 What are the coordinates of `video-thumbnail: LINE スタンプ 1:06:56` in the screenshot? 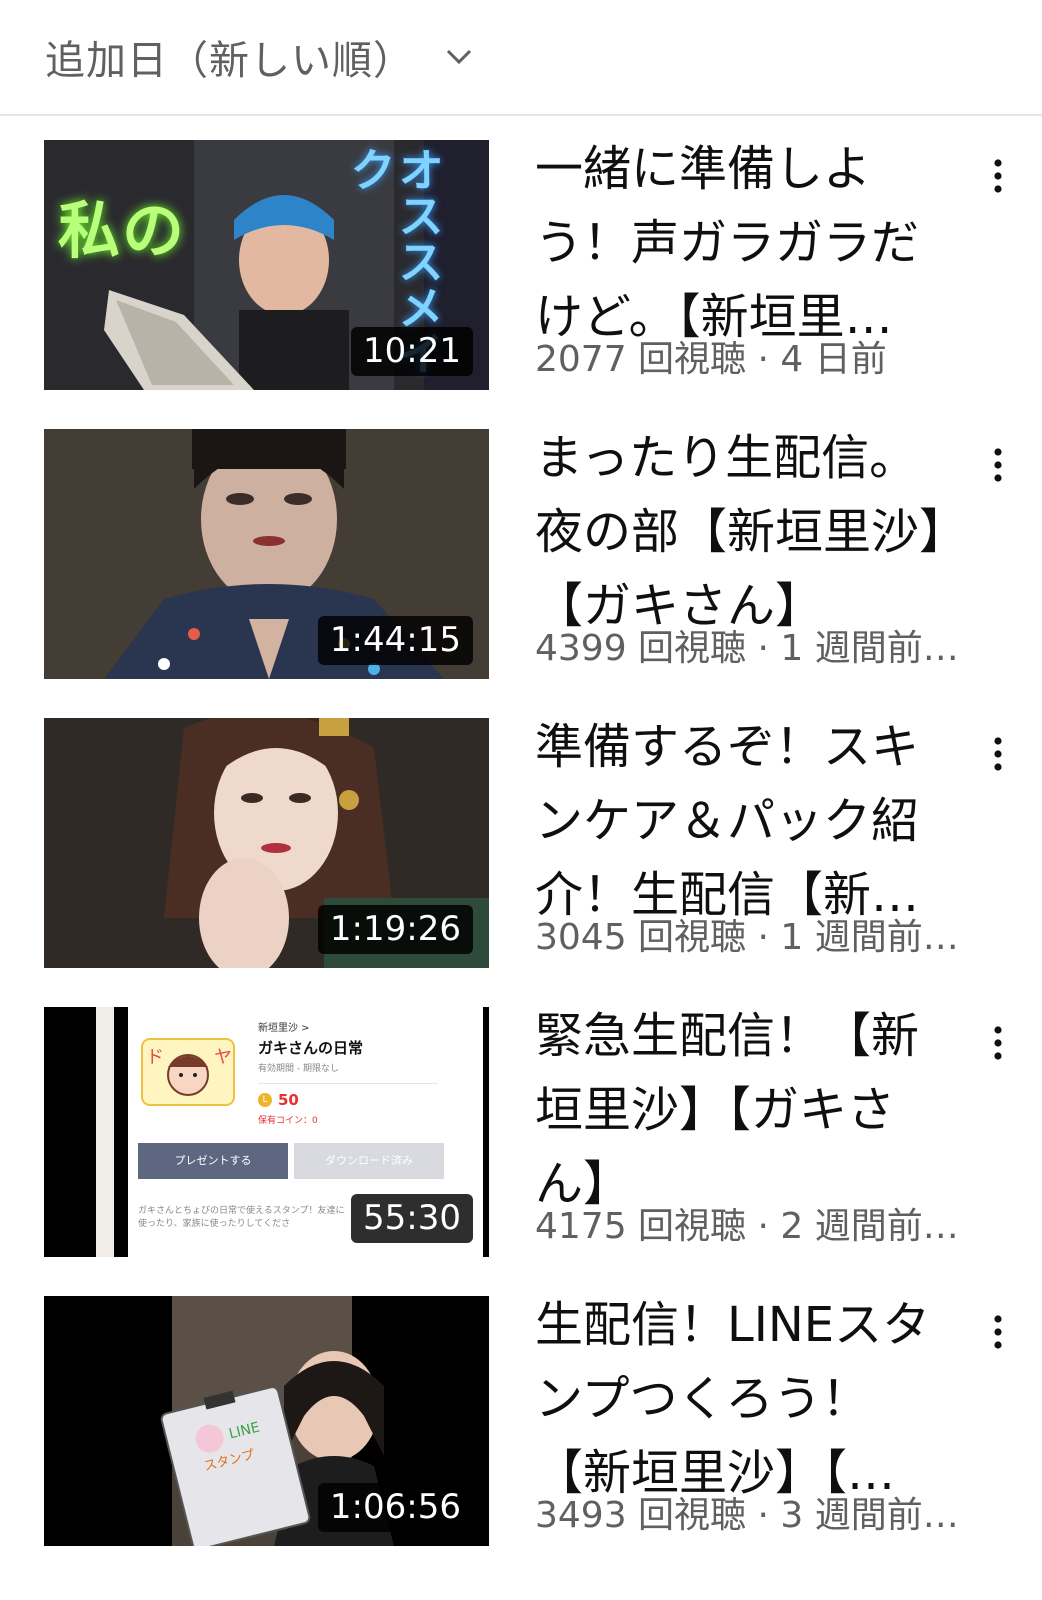 It's located at (266, 1421).